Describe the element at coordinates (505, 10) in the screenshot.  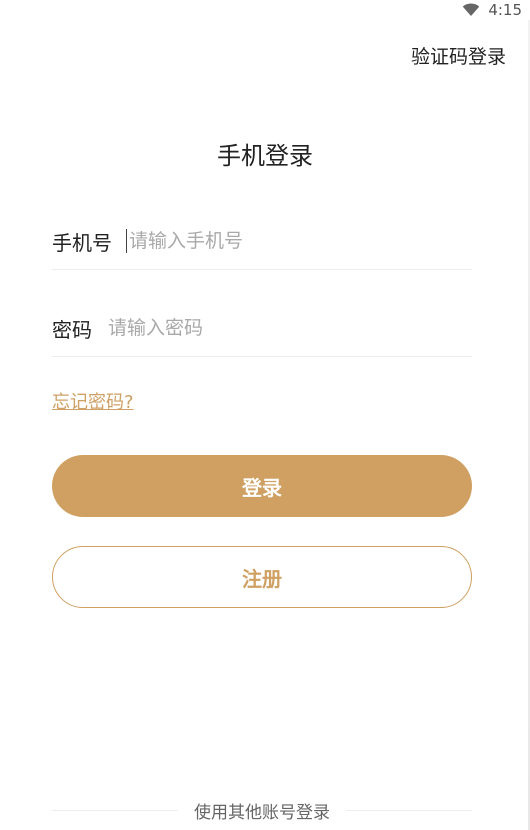
I see `status-time: 4:15` at that location.